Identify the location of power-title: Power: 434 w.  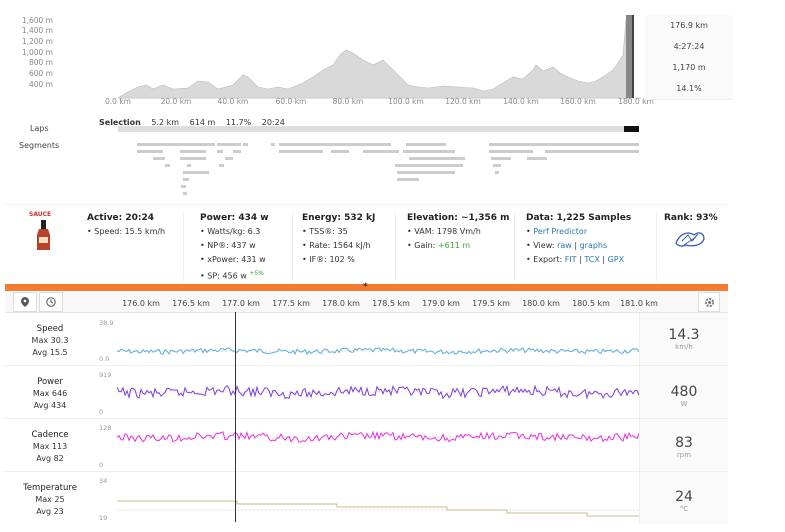
(234, 218).